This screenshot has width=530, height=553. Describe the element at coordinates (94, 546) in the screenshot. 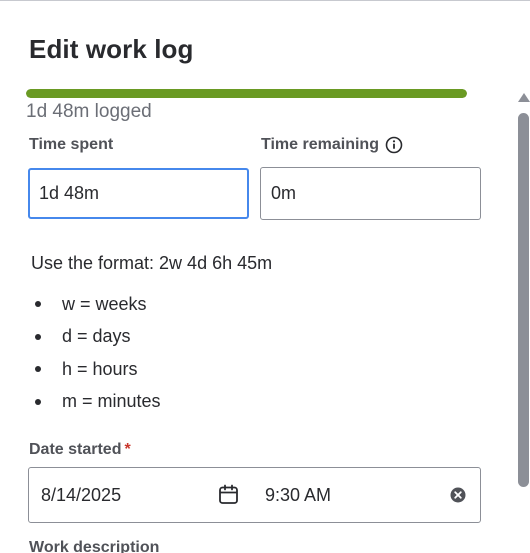

I see `work-description-label: Work description` at that location.